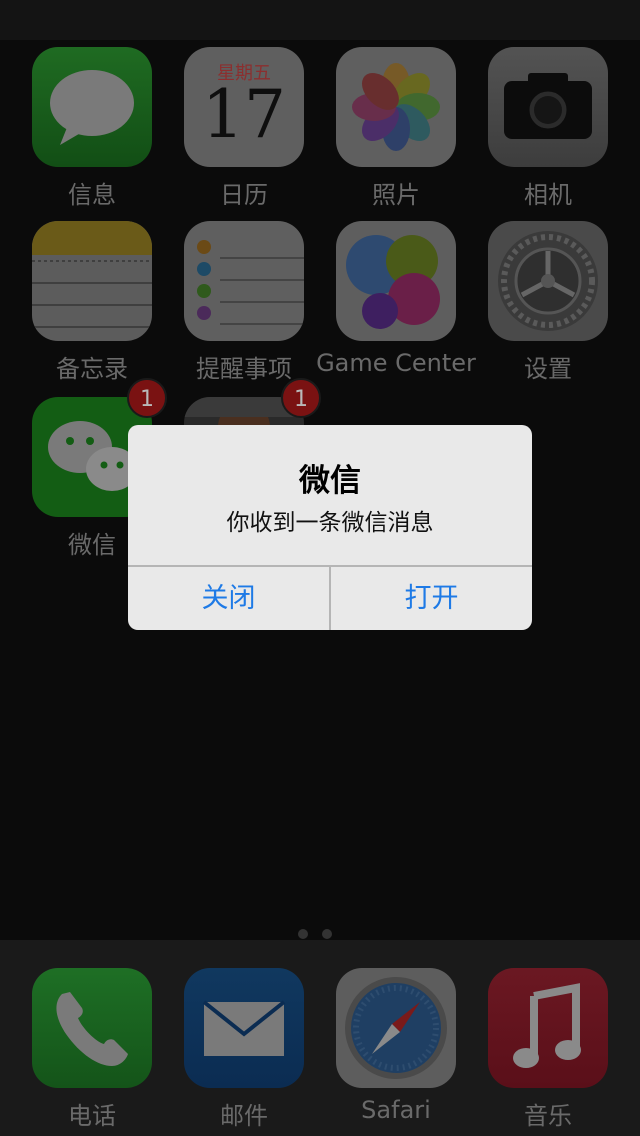  Describe the element at coordinates (330, 523) in the screenshot. I see `alert-message: 你收到一条微信消息` at that location.